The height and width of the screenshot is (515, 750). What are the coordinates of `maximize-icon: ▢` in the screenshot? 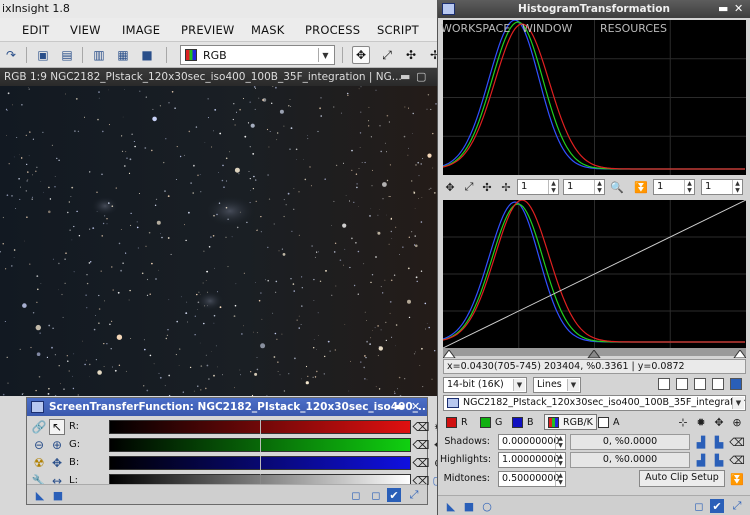 It's located at (421, 76).